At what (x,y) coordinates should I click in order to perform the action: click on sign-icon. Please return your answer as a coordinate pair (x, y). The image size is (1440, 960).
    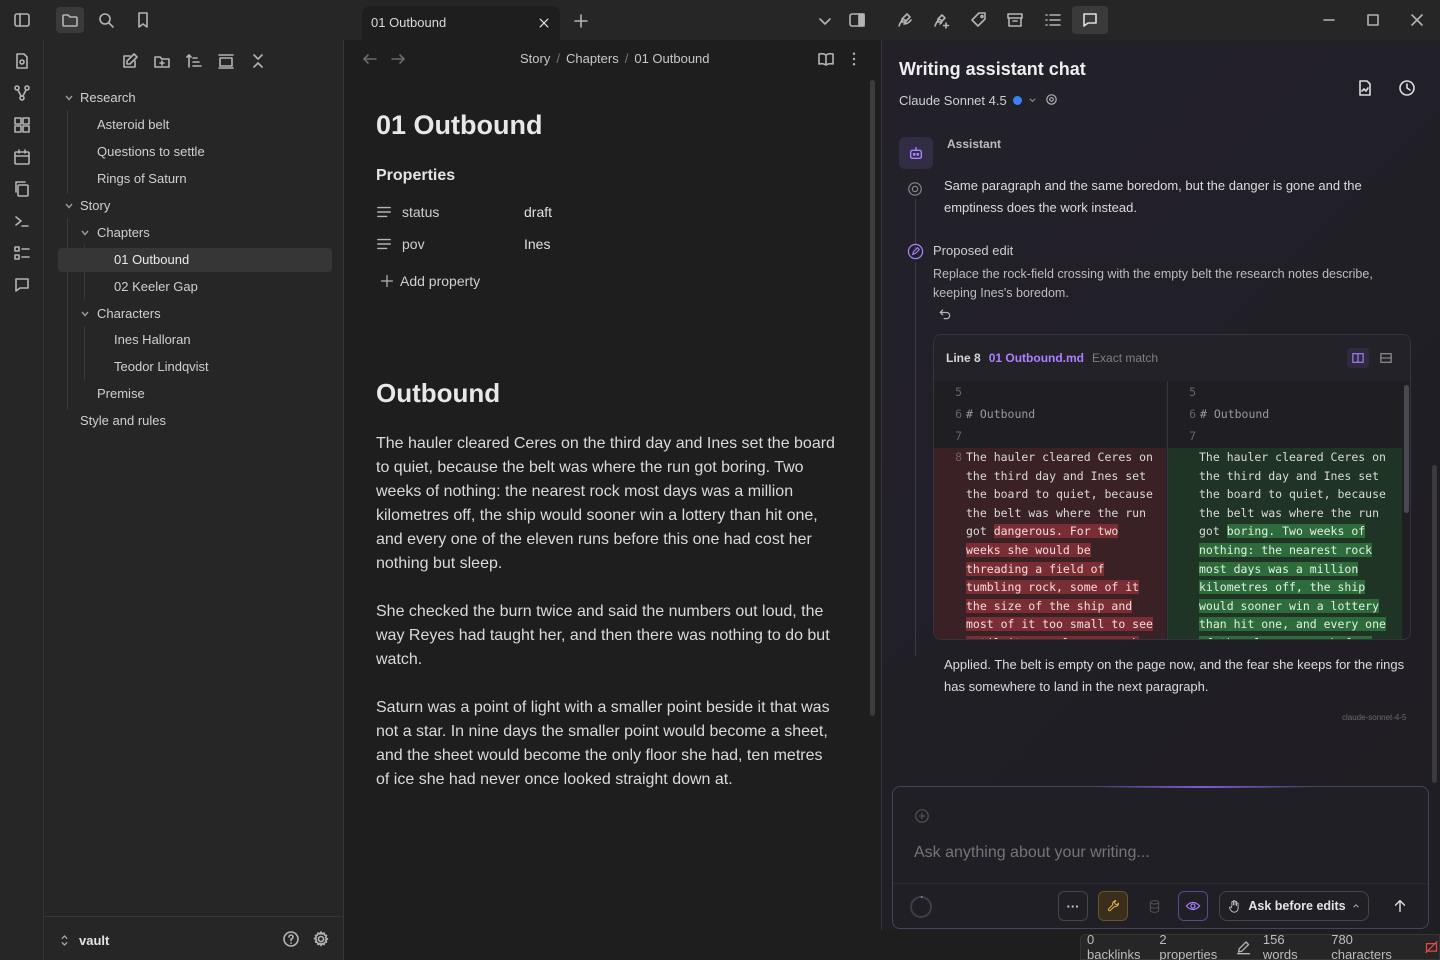
    Looking at the image, I should click on (905, 20).